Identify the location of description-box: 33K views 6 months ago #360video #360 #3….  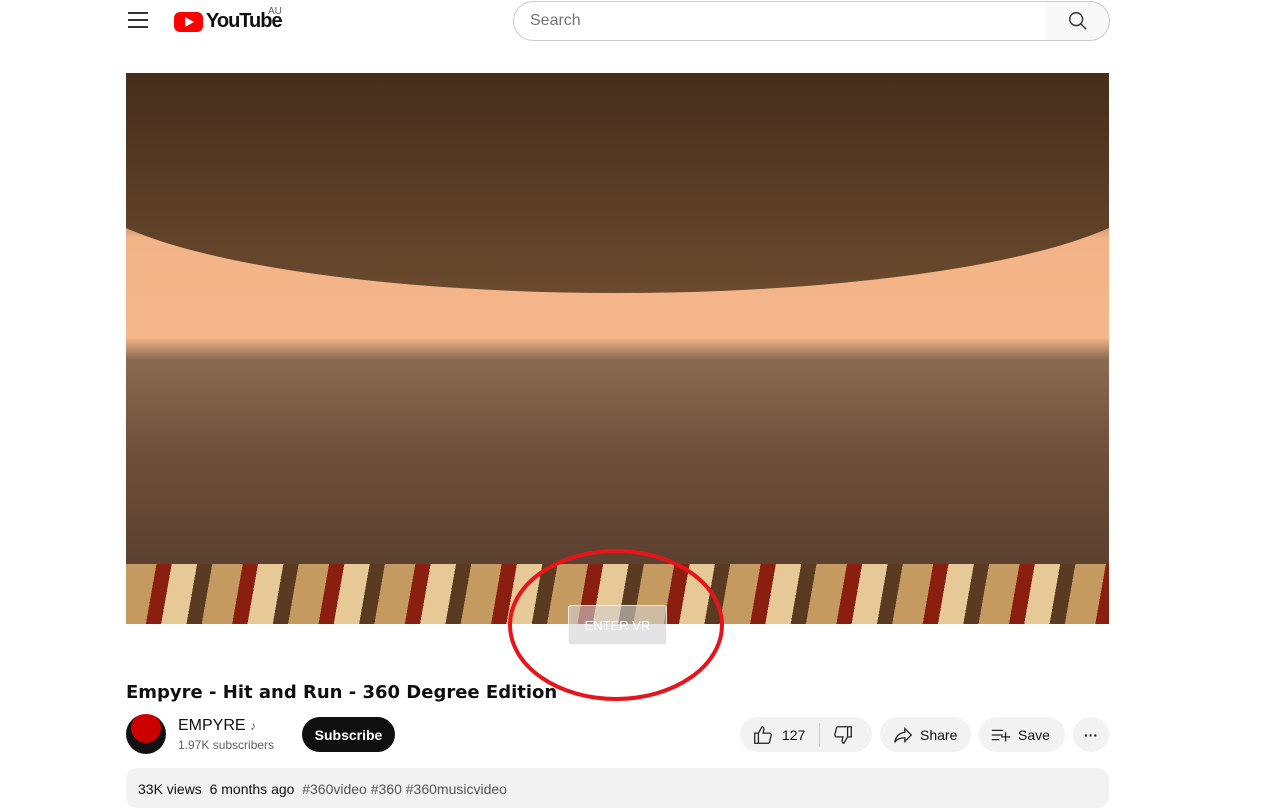
(617, 788).